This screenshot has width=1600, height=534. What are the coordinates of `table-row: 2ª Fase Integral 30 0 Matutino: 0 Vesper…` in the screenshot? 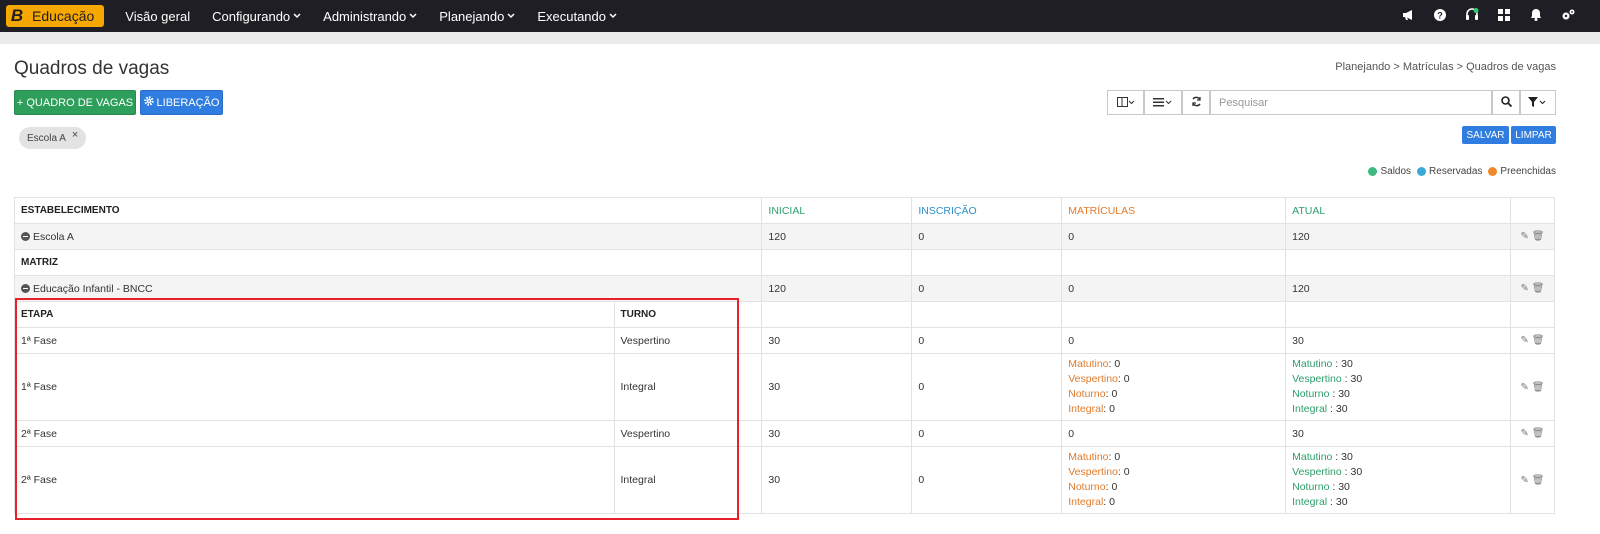 It's located at (785, 480).